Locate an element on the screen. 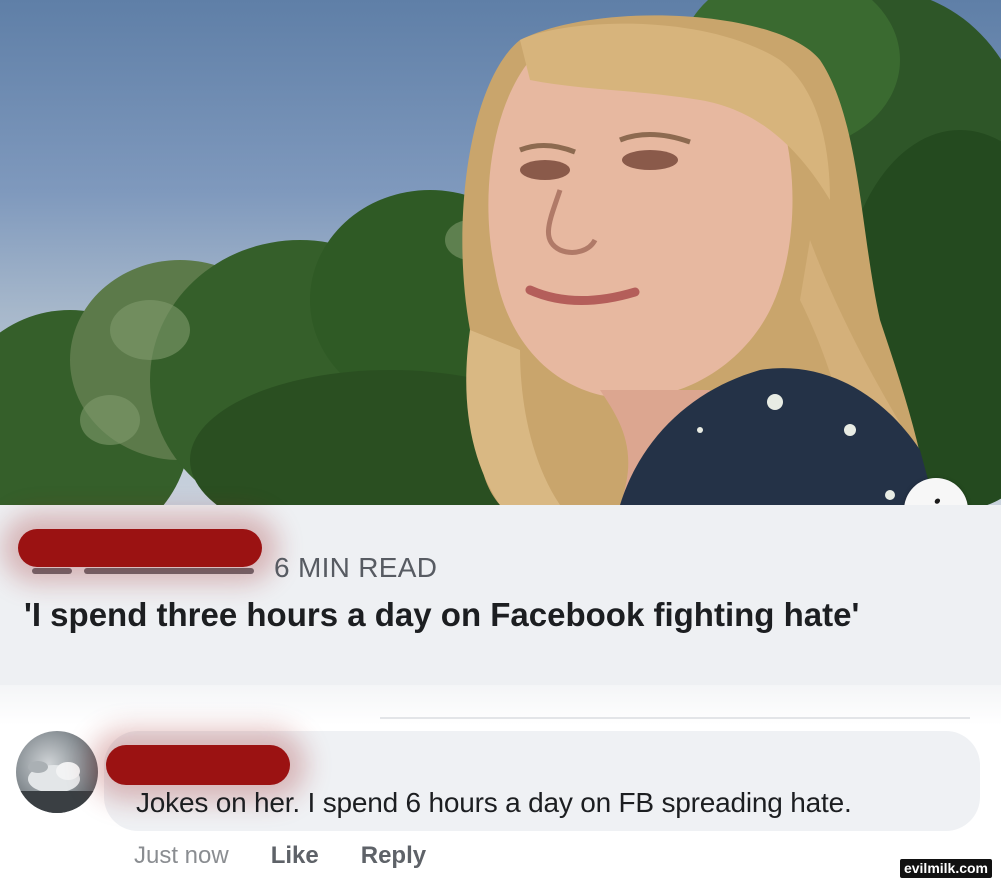  info-glyph: i is located at coordinates (936, 500).